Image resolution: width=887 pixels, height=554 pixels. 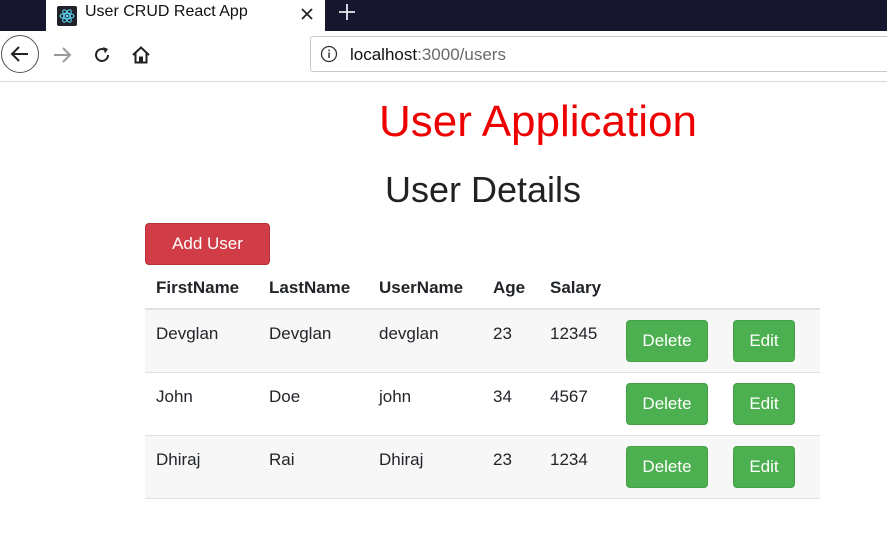 I want to click on navigation-bar: localhost:3000/users, so click(x=443, y=56).